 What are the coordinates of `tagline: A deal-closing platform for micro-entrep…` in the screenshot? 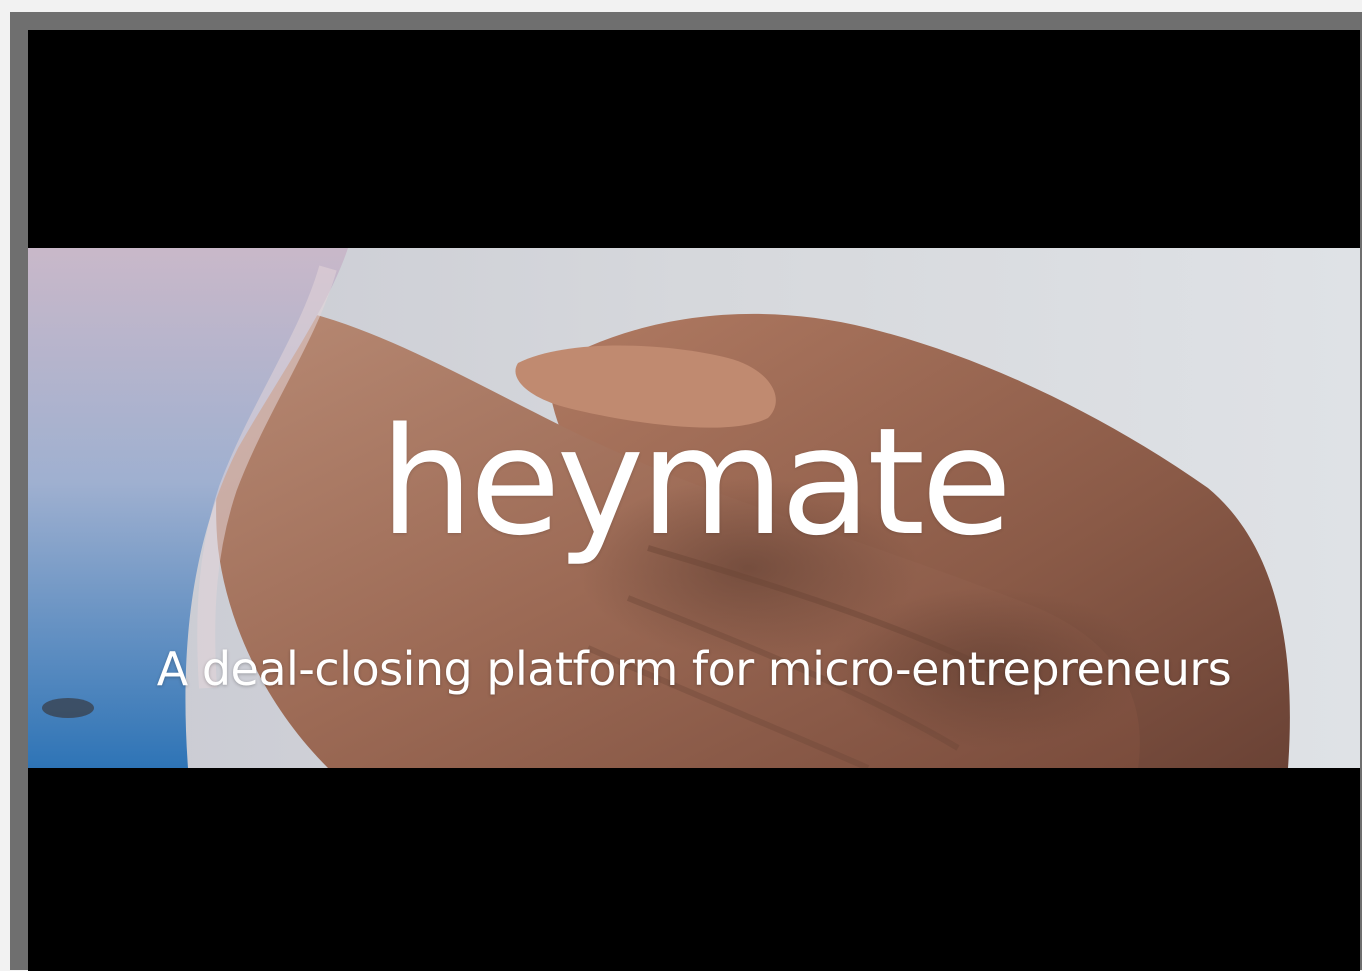 It's located at (694, 669).